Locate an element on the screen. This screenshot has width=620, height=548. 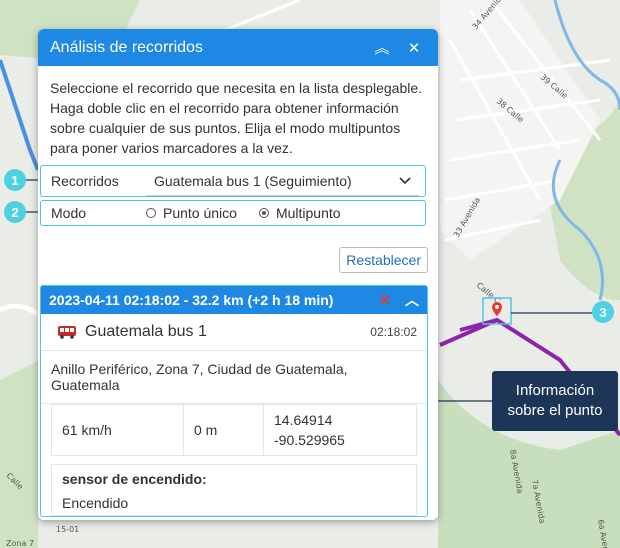
point-info-tooltip: Información sobre el punto is located at coordinates (555, 401).